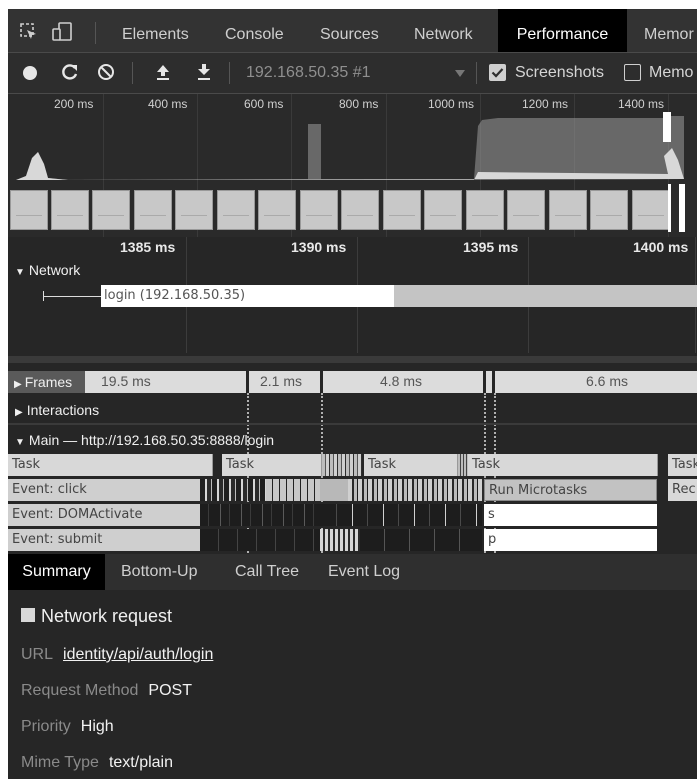  I want to click on tab-console: Console, so click(254, 30).